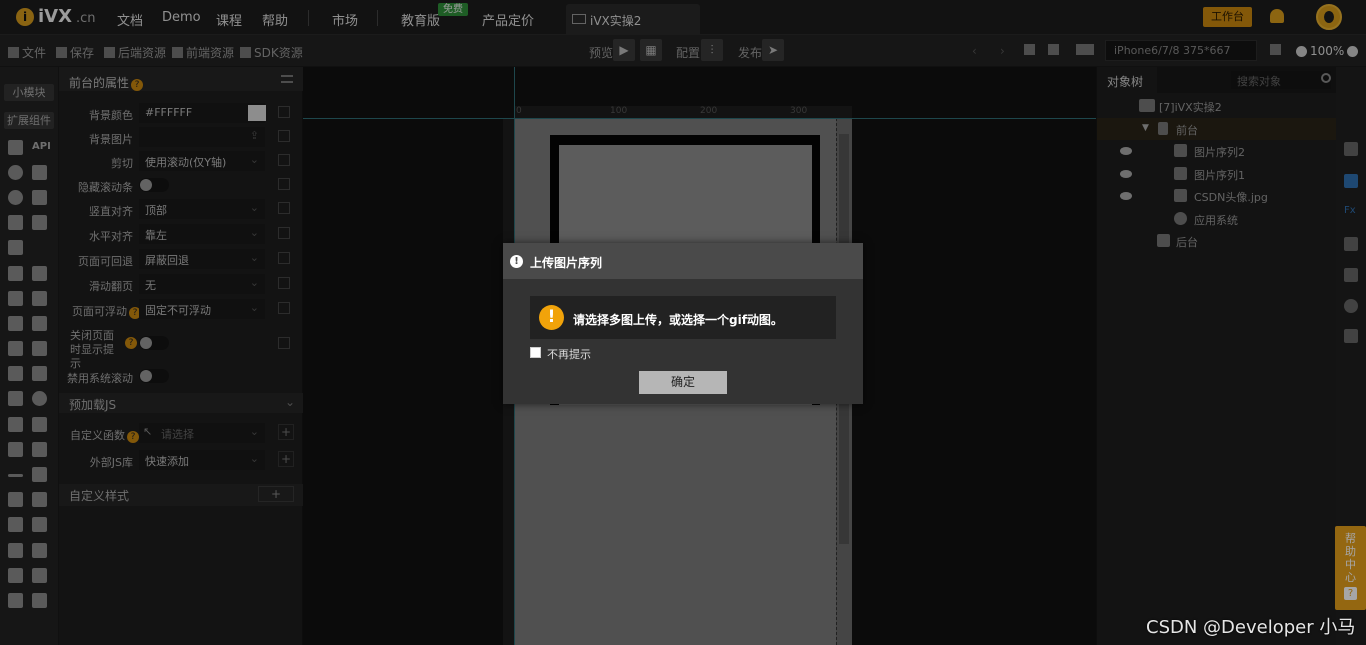 The width and height of the screenshot is (1366, 645). I want to click on dialog-header: ! 上传图片序列, so click(683, 261).